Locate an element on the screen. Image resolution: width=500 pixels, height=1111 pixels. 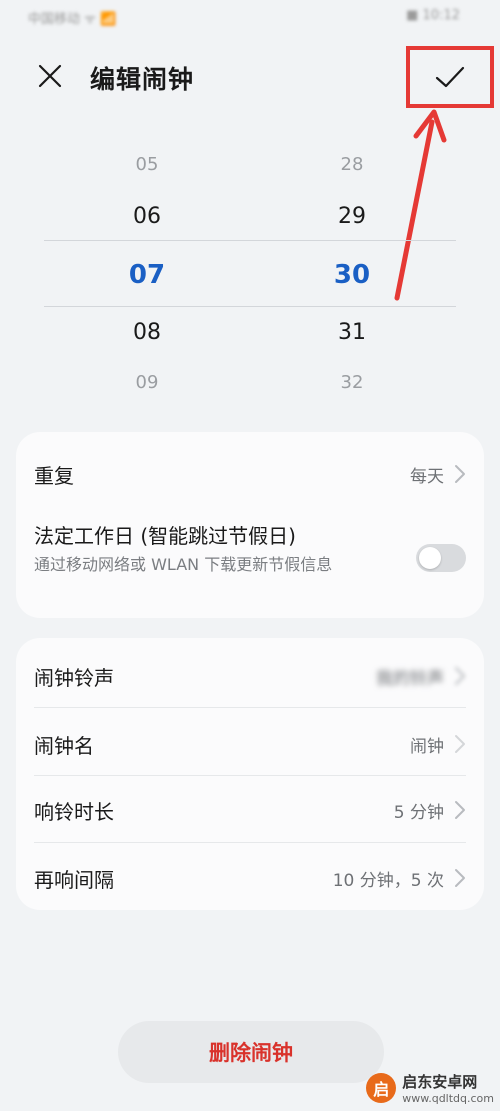
delete-alarm-label: 删除闹钟 is located at coordinates (251, 1053).